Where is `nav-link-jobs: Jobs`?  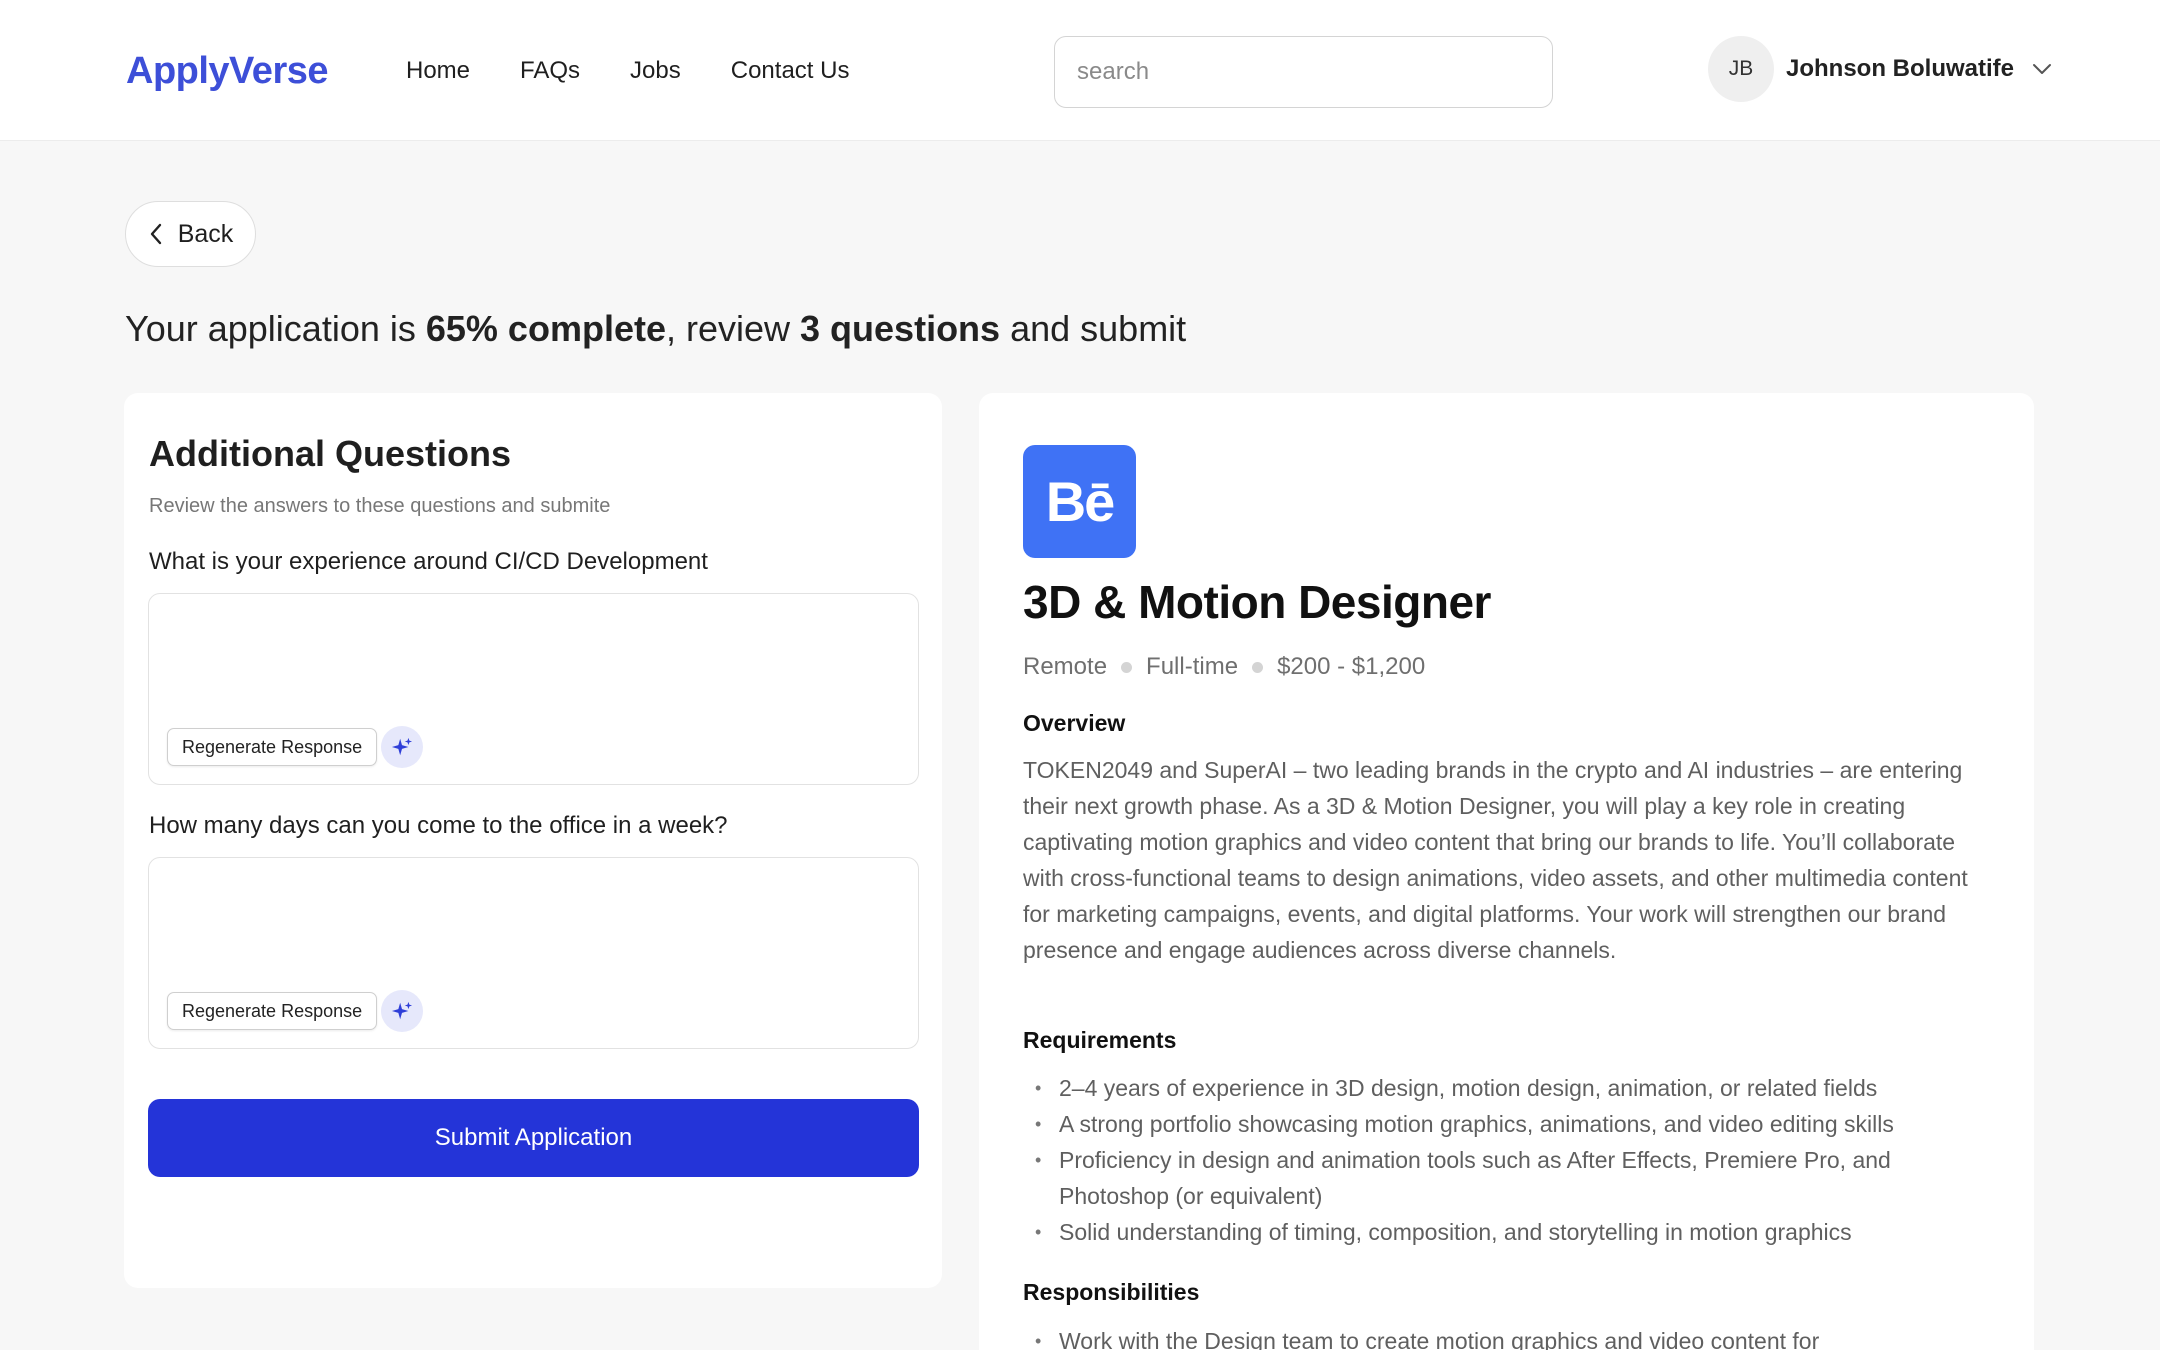
nav-link-jobs: Jobs is located at coordinates (655, 71).